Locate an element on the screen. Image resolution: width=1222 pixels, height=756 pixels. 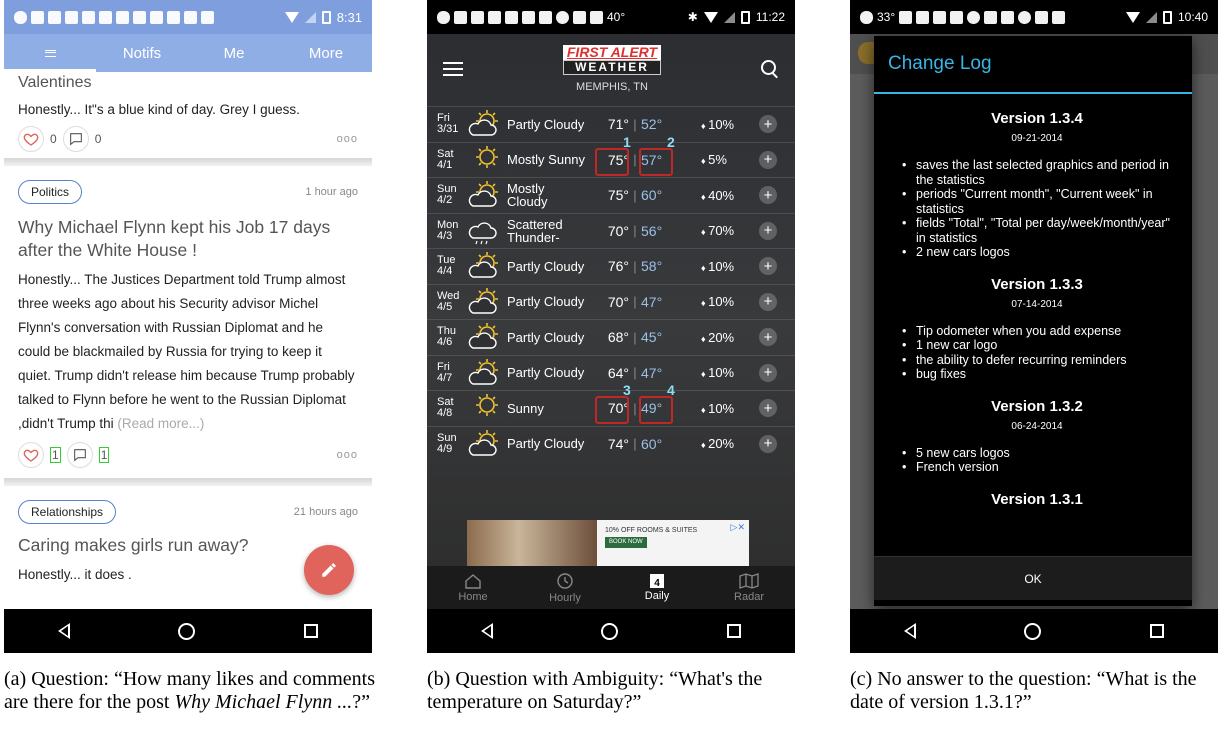
version-date: 07-14-2014 is located at coordinates (1037, 304).